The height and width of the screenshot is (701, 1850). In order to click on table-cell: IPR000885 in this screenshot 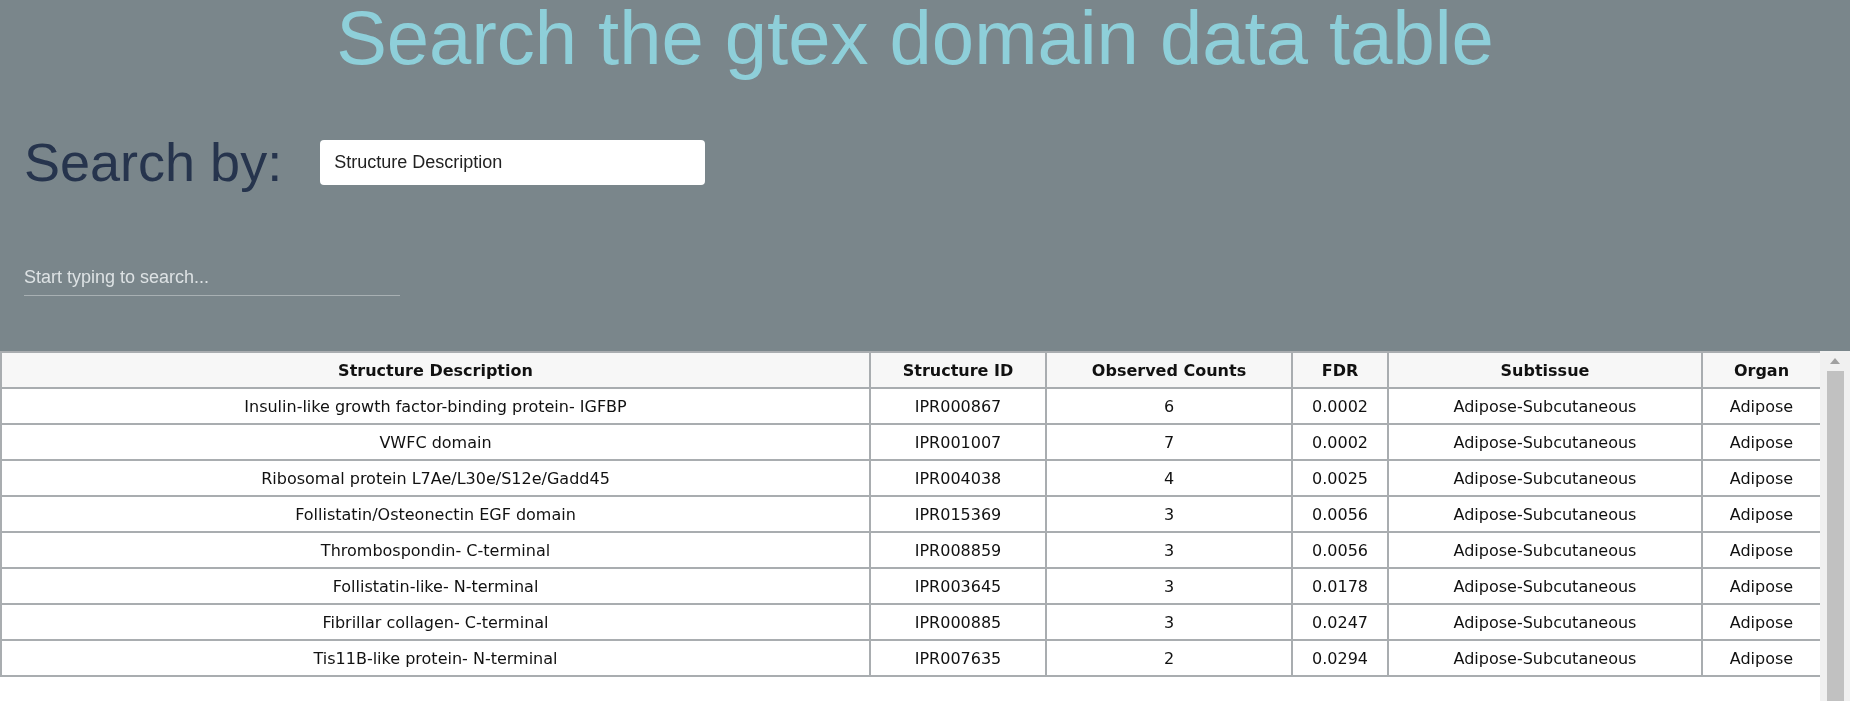, I will do `click(958, 622)`.